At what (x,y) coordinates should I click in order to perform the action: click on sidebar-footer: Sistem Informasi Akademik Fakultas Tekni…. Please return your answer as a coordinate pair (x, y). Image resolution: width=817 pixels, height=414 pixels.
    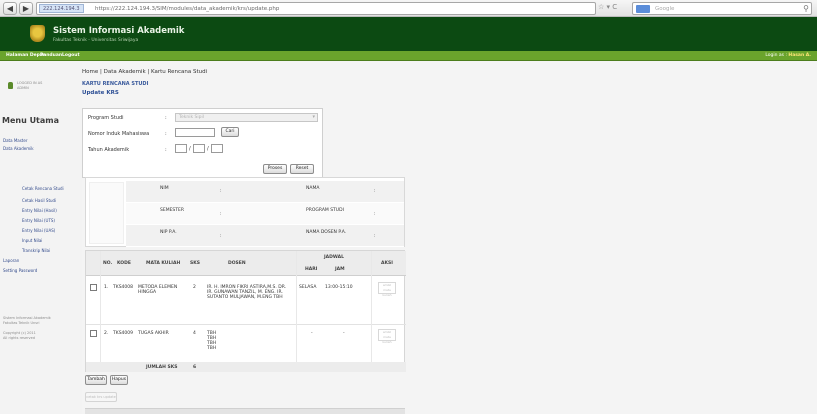
    Looking at the image, I should click on (27, 328).